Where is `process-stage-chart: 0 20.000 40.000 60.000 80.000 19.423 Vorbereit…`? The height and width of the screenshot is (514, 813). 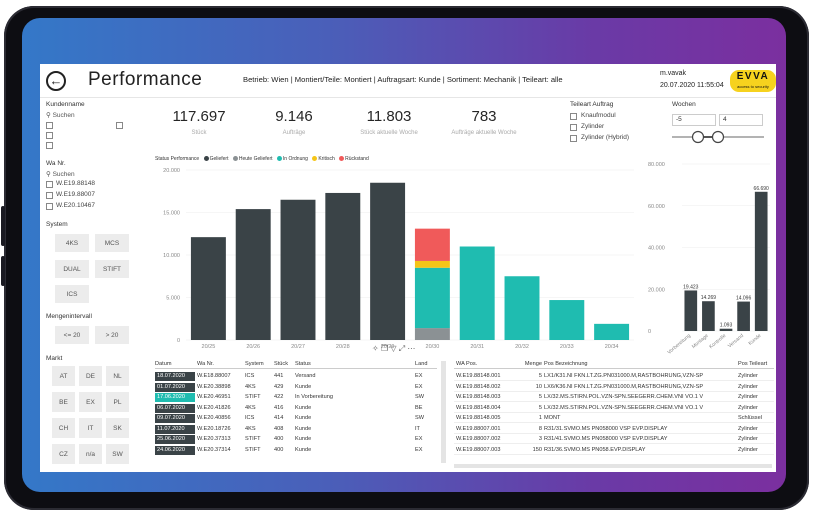 process-stage-chart: 0 20.000 40.000 60.000 80.000 19.423 Vorbereit… is located at coordinates (710, 259).